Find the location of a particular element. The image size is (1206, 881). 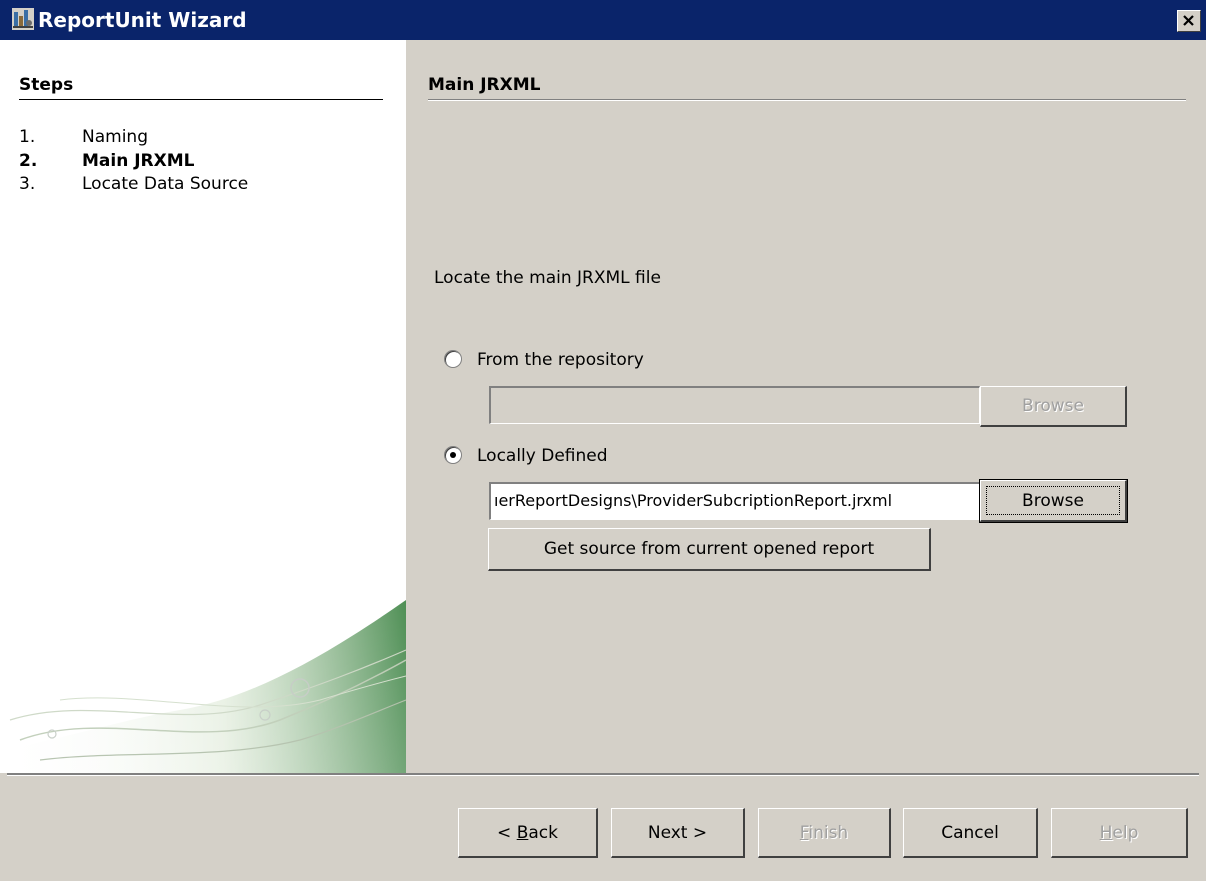

steps-divider is located at coordinates (201, 99).